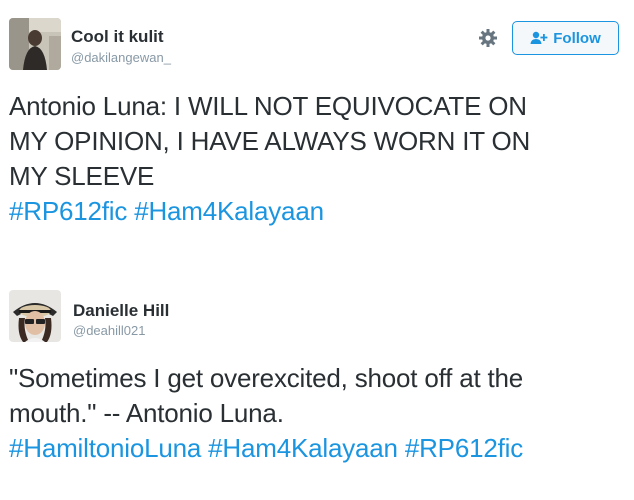 This screenshot has width=634, height=500. I want to click on hashtag-row: #RP612fic #Ham4Kalayaan, so click(316, 211).